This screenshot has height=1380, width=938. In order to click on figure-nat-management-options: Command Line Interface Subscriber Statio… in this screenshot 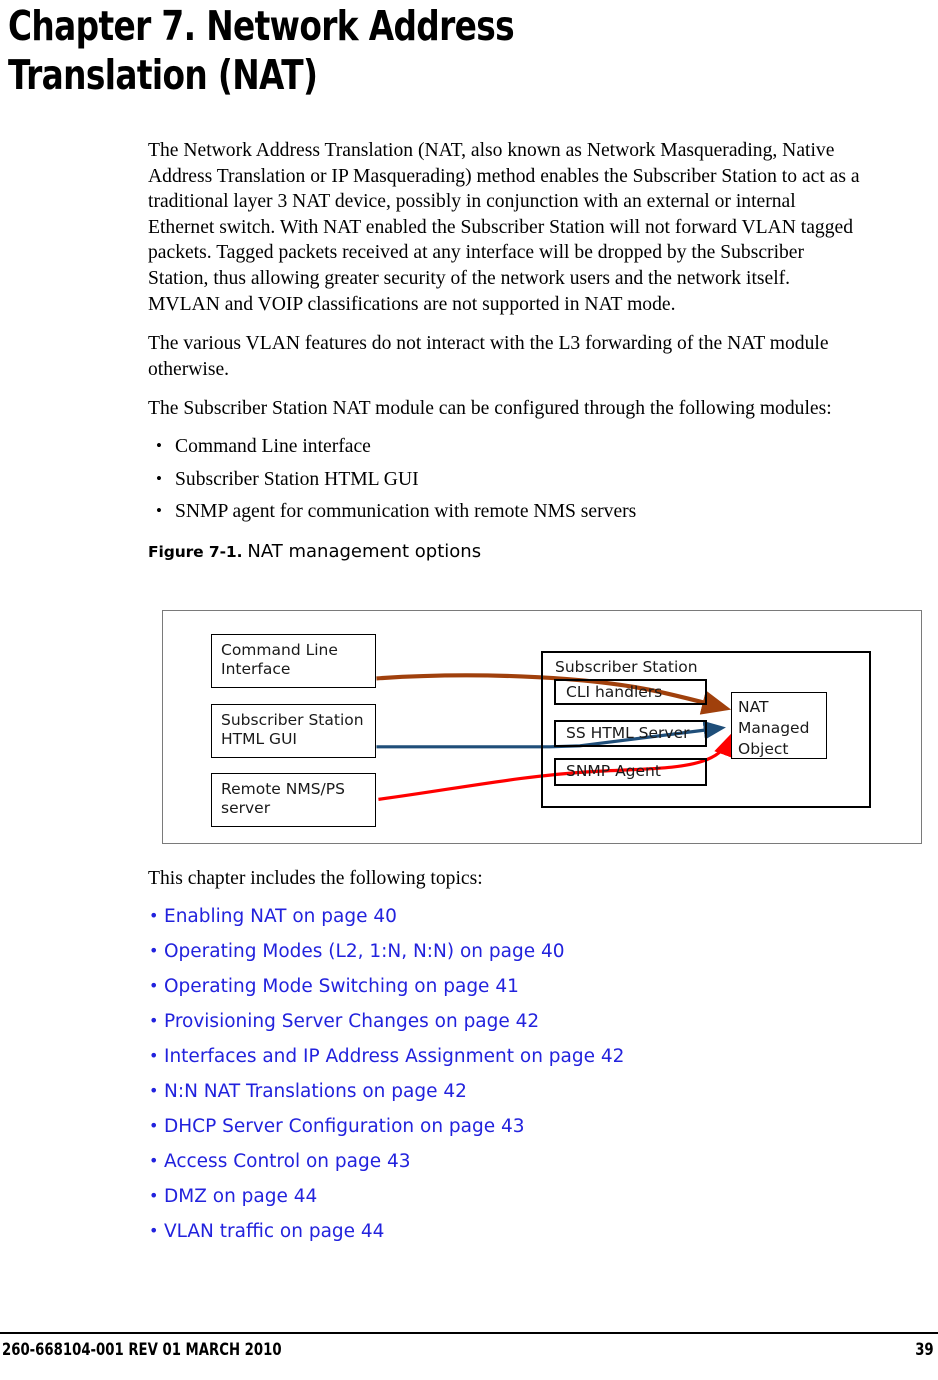, I will do `click(542, 727)`.